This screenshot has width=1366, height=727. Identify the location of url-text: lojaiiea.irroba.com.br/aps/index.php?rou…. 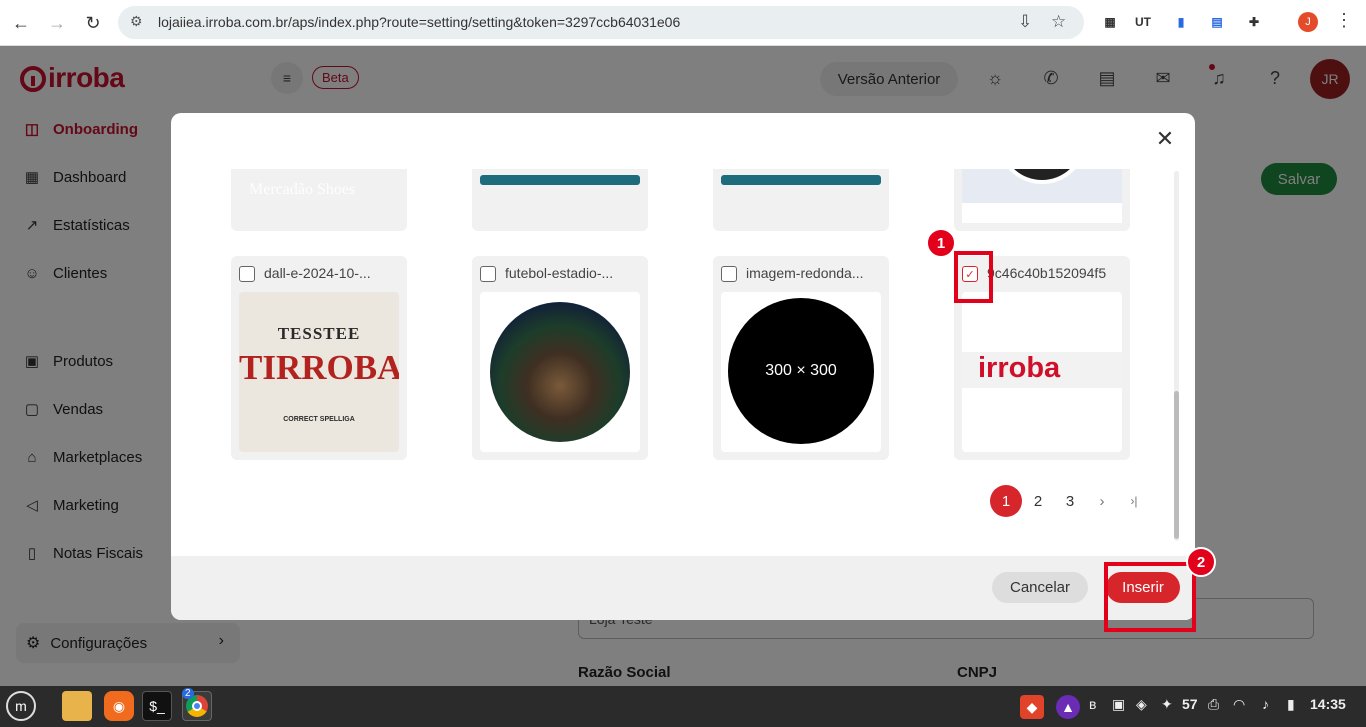
(419, 22).